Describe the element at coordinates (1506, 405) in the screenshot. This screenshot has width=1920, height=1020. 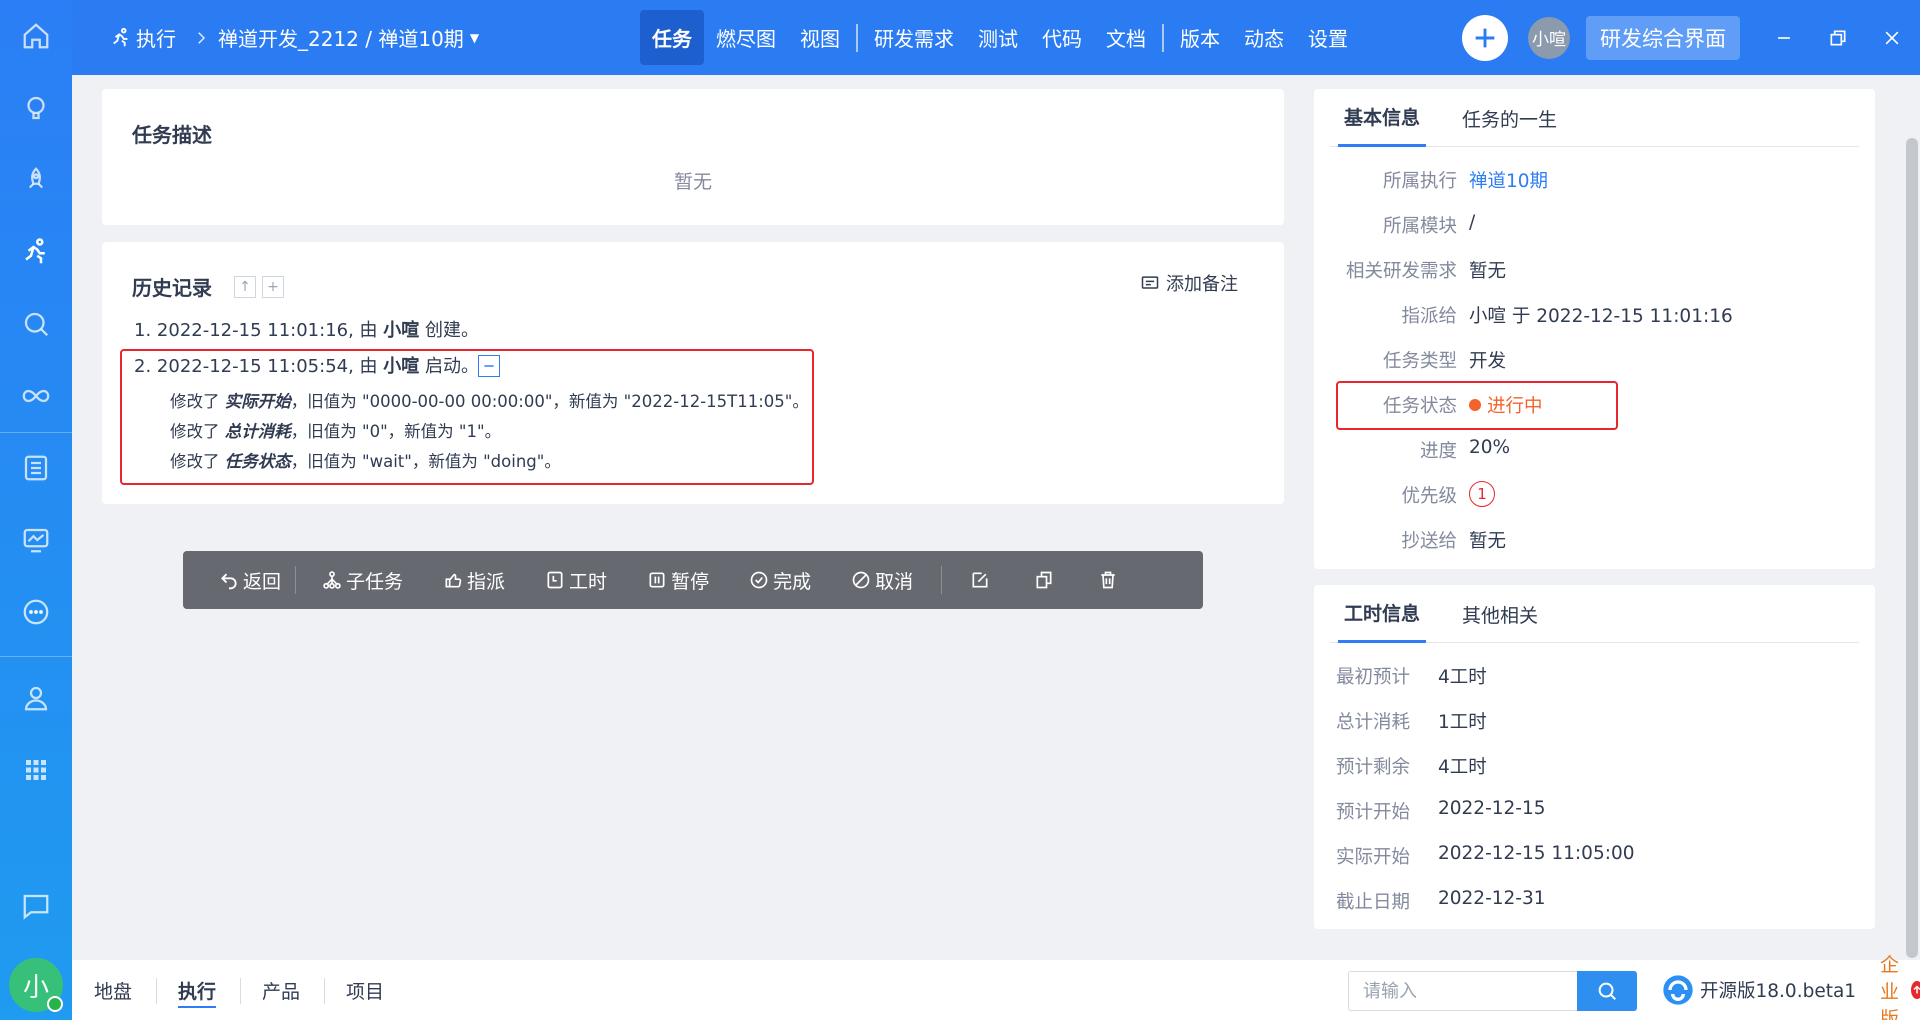
I see `status-badge: 进行中` at that location.